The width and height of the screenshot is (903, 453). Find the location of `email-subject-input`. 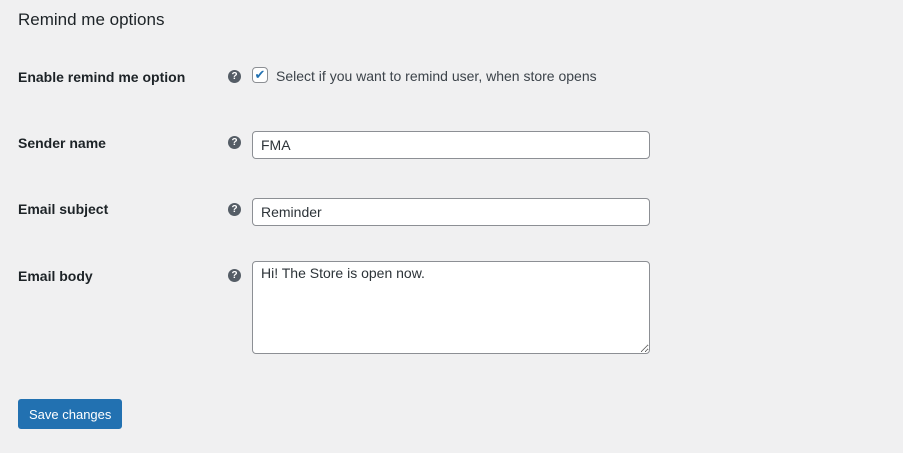

email-subject-input is located at coordinates (451, 212).